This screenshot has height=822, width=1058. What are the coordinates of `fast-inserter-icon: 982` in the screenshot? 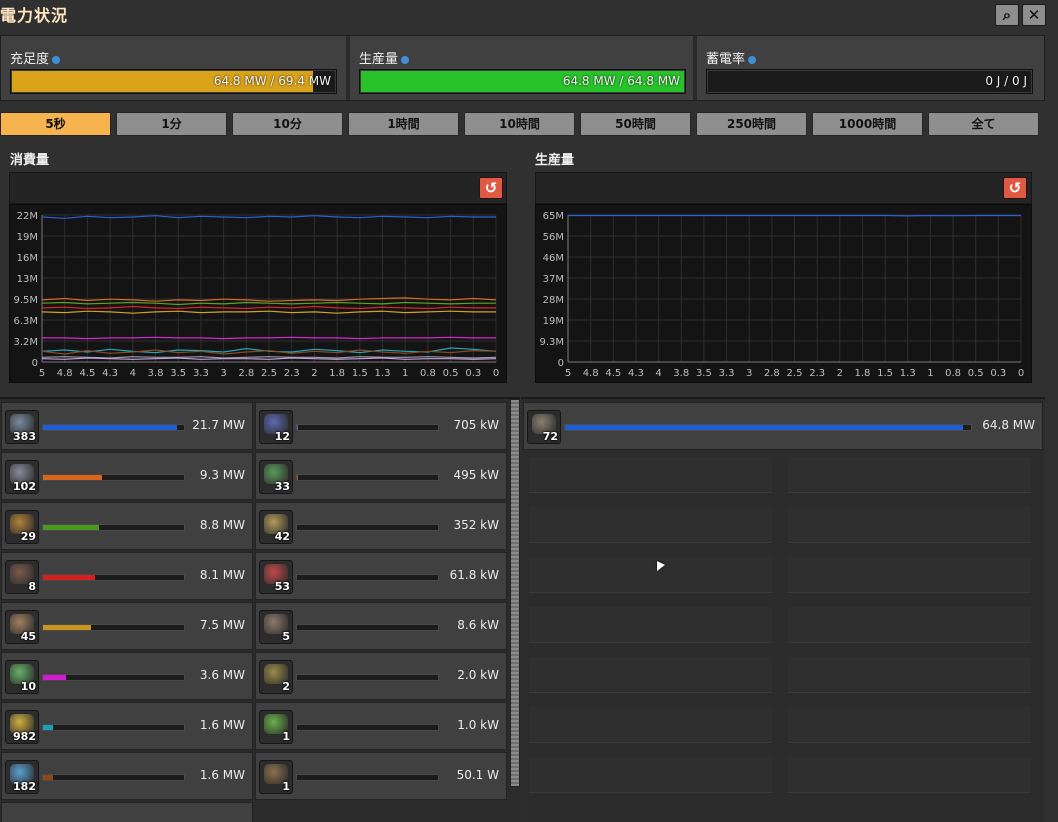 It's located at (22, 727).